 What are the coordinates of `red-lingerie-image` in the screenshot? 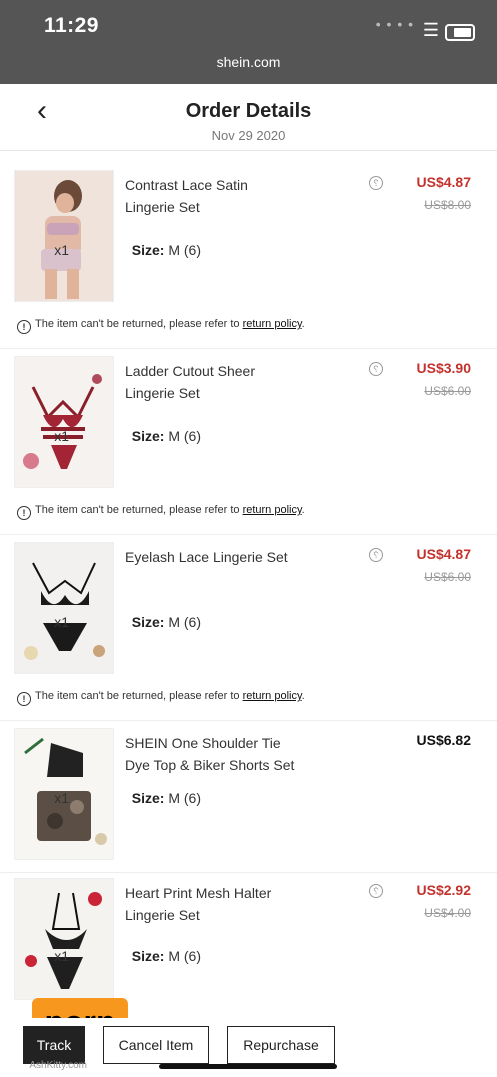 It's located at (64, 422).